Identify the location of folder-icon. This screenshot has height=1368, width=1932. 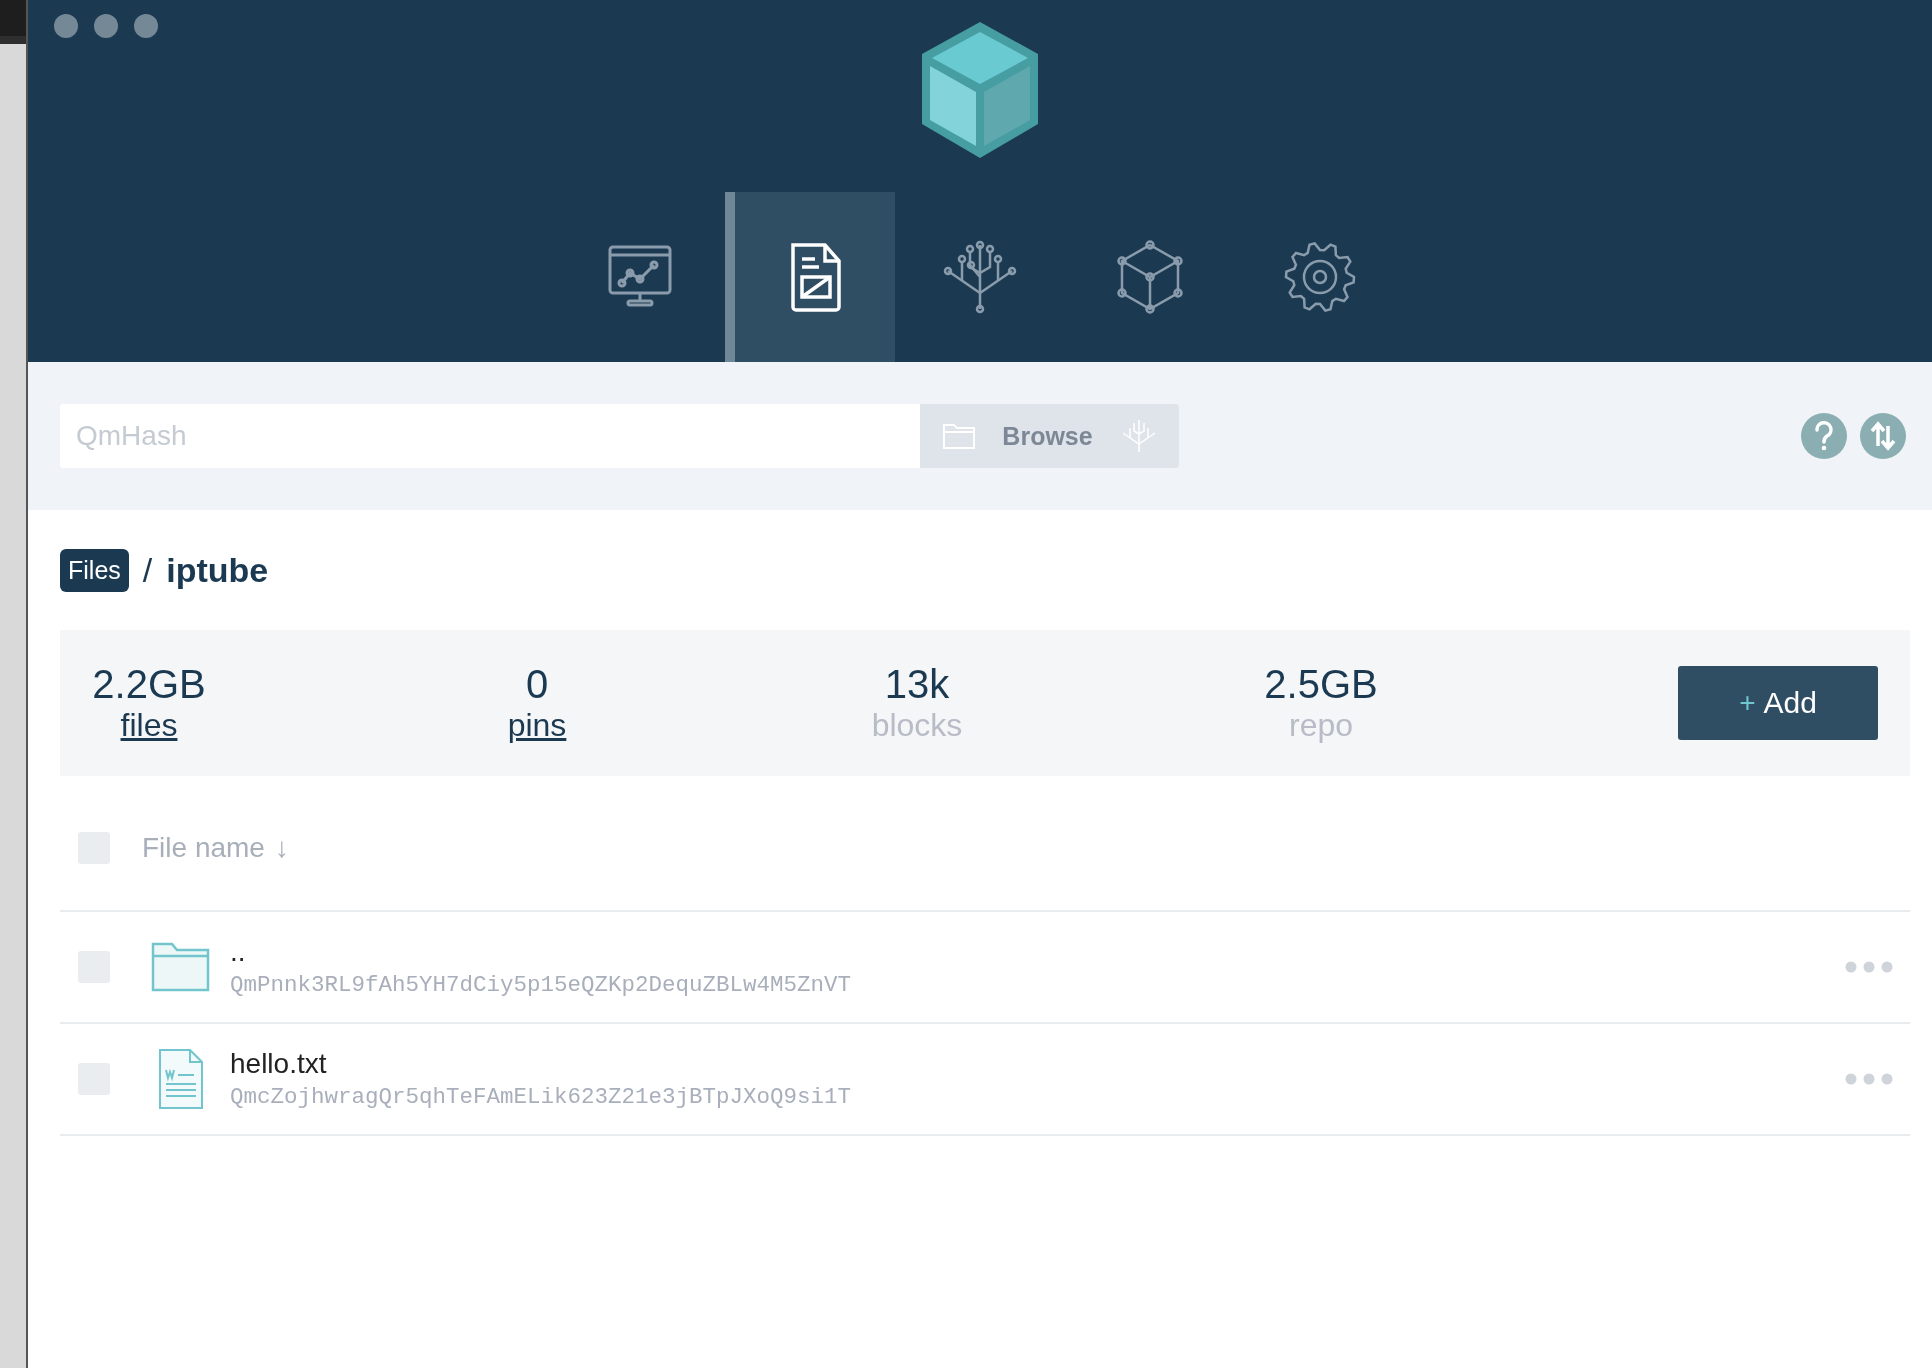
(959, 436).